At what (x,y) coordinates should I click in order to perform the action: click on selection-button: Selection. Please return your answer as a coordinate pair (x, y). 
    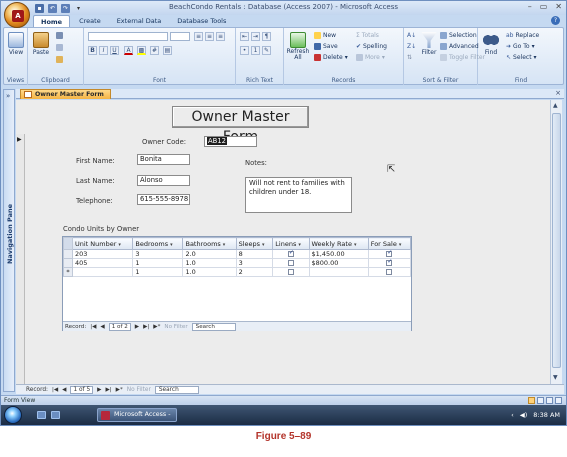
    Looking at the image, I should click on (458, 35).